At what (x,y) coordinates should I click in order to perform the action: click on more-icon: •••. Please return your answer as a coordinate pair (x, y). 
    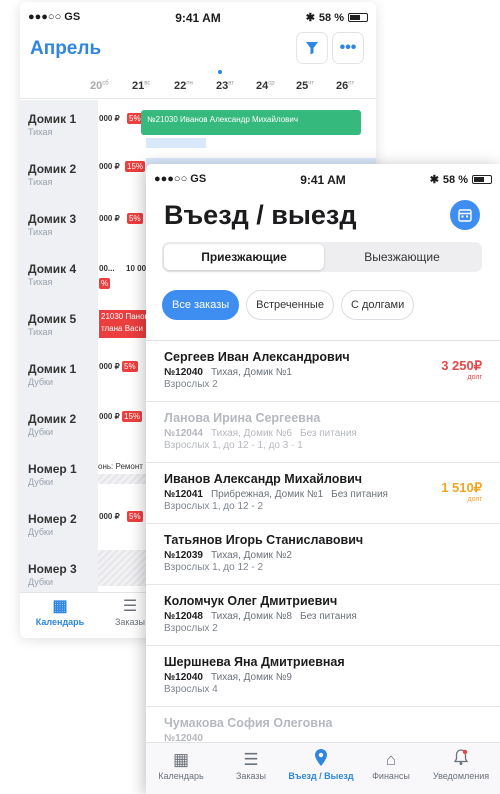
    Looking at the image, I should click on (348, 47).